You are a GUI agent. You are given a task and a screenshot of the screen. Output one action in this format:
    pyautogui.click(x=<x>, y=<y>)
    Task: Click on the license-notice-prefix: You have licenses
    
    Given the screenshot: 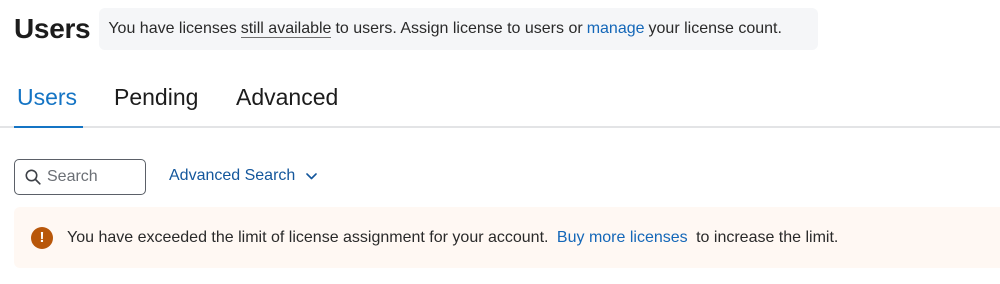 What is the action you would take?
    pyautogui.click(x=172, y=28)
    